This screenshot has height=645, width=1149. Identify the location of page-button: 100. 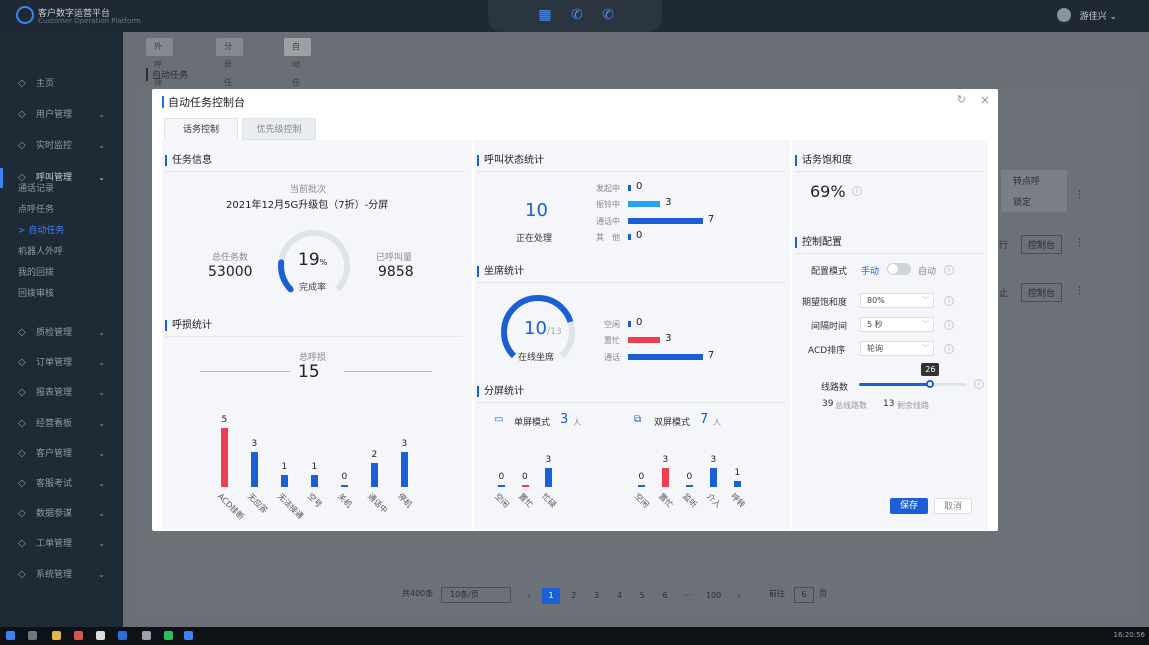
(714, 596).